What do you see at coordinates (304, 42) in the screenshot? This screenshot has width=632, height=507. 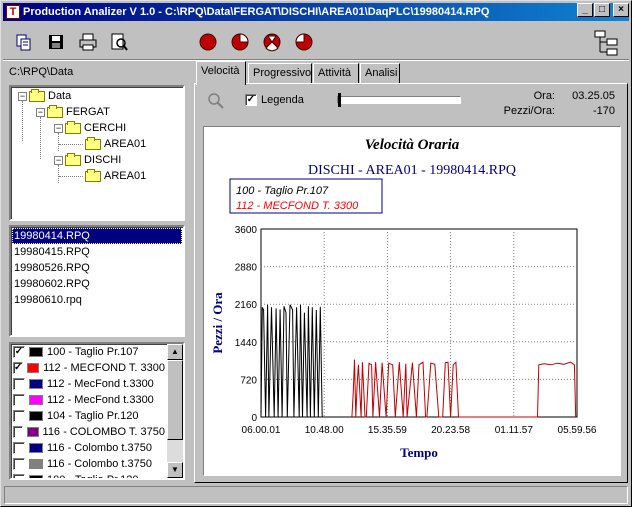 I see `pie-chart-half-icon` at bounding box center [304, 42].